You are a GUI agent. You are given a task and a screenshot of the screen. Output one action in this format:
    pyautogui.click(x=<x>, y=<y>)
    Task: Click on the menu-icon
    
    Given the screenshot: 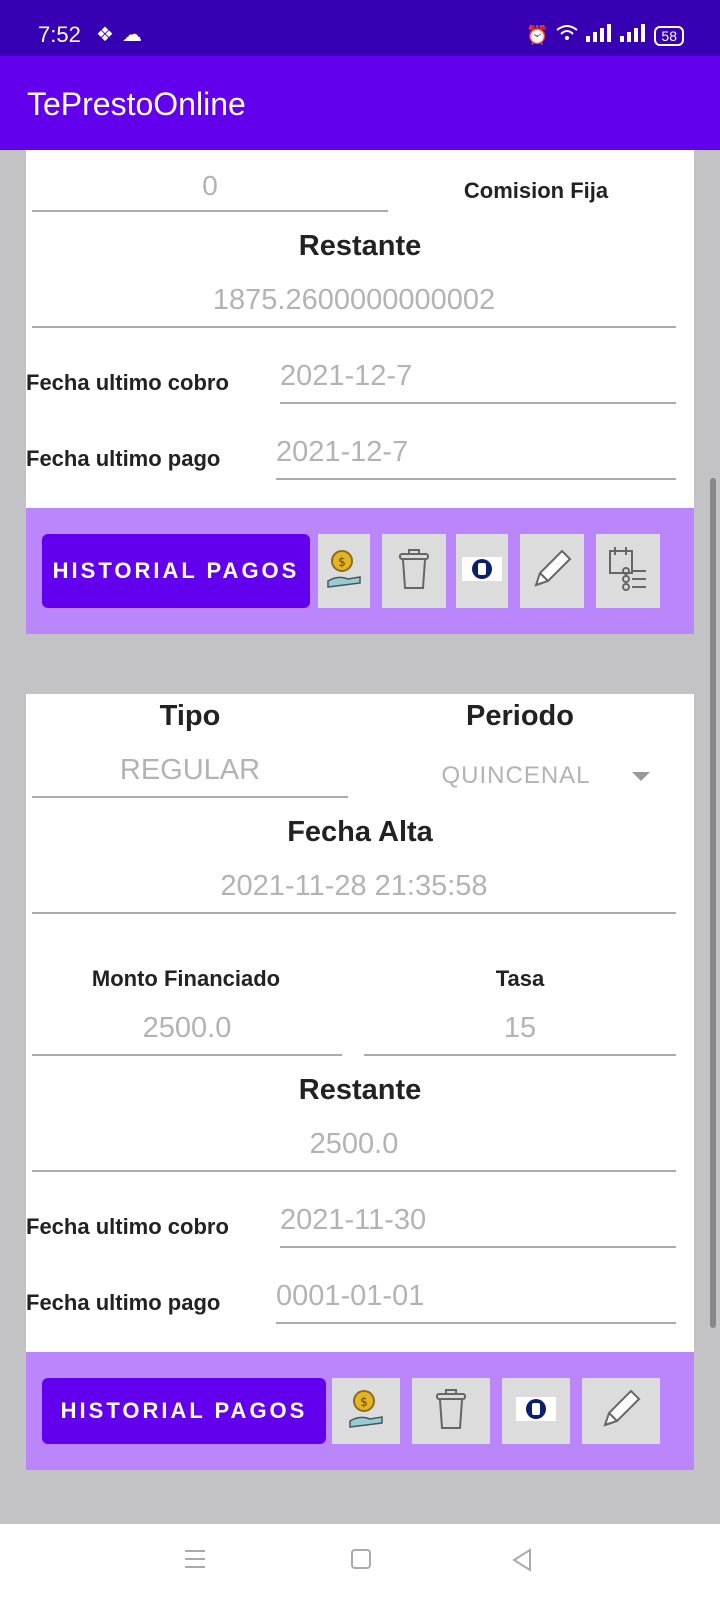 What is the action you would take?
    pyautogui.click(x=195, y=1561)
    